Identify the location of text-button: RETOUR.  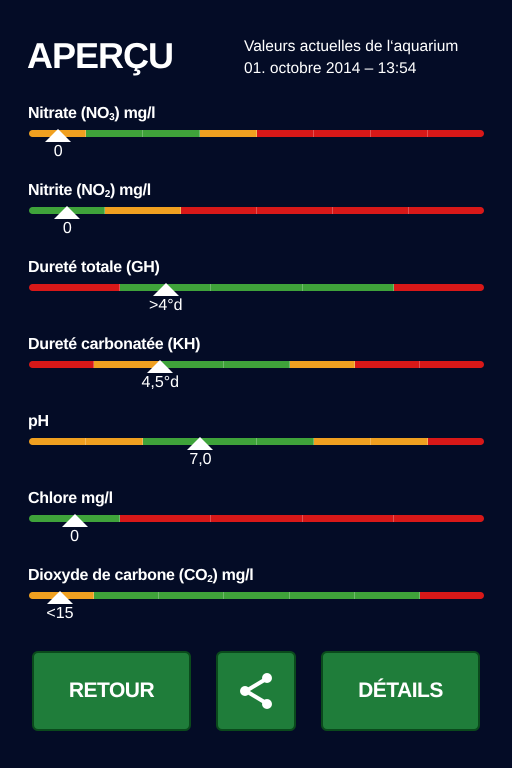
(111, 691).